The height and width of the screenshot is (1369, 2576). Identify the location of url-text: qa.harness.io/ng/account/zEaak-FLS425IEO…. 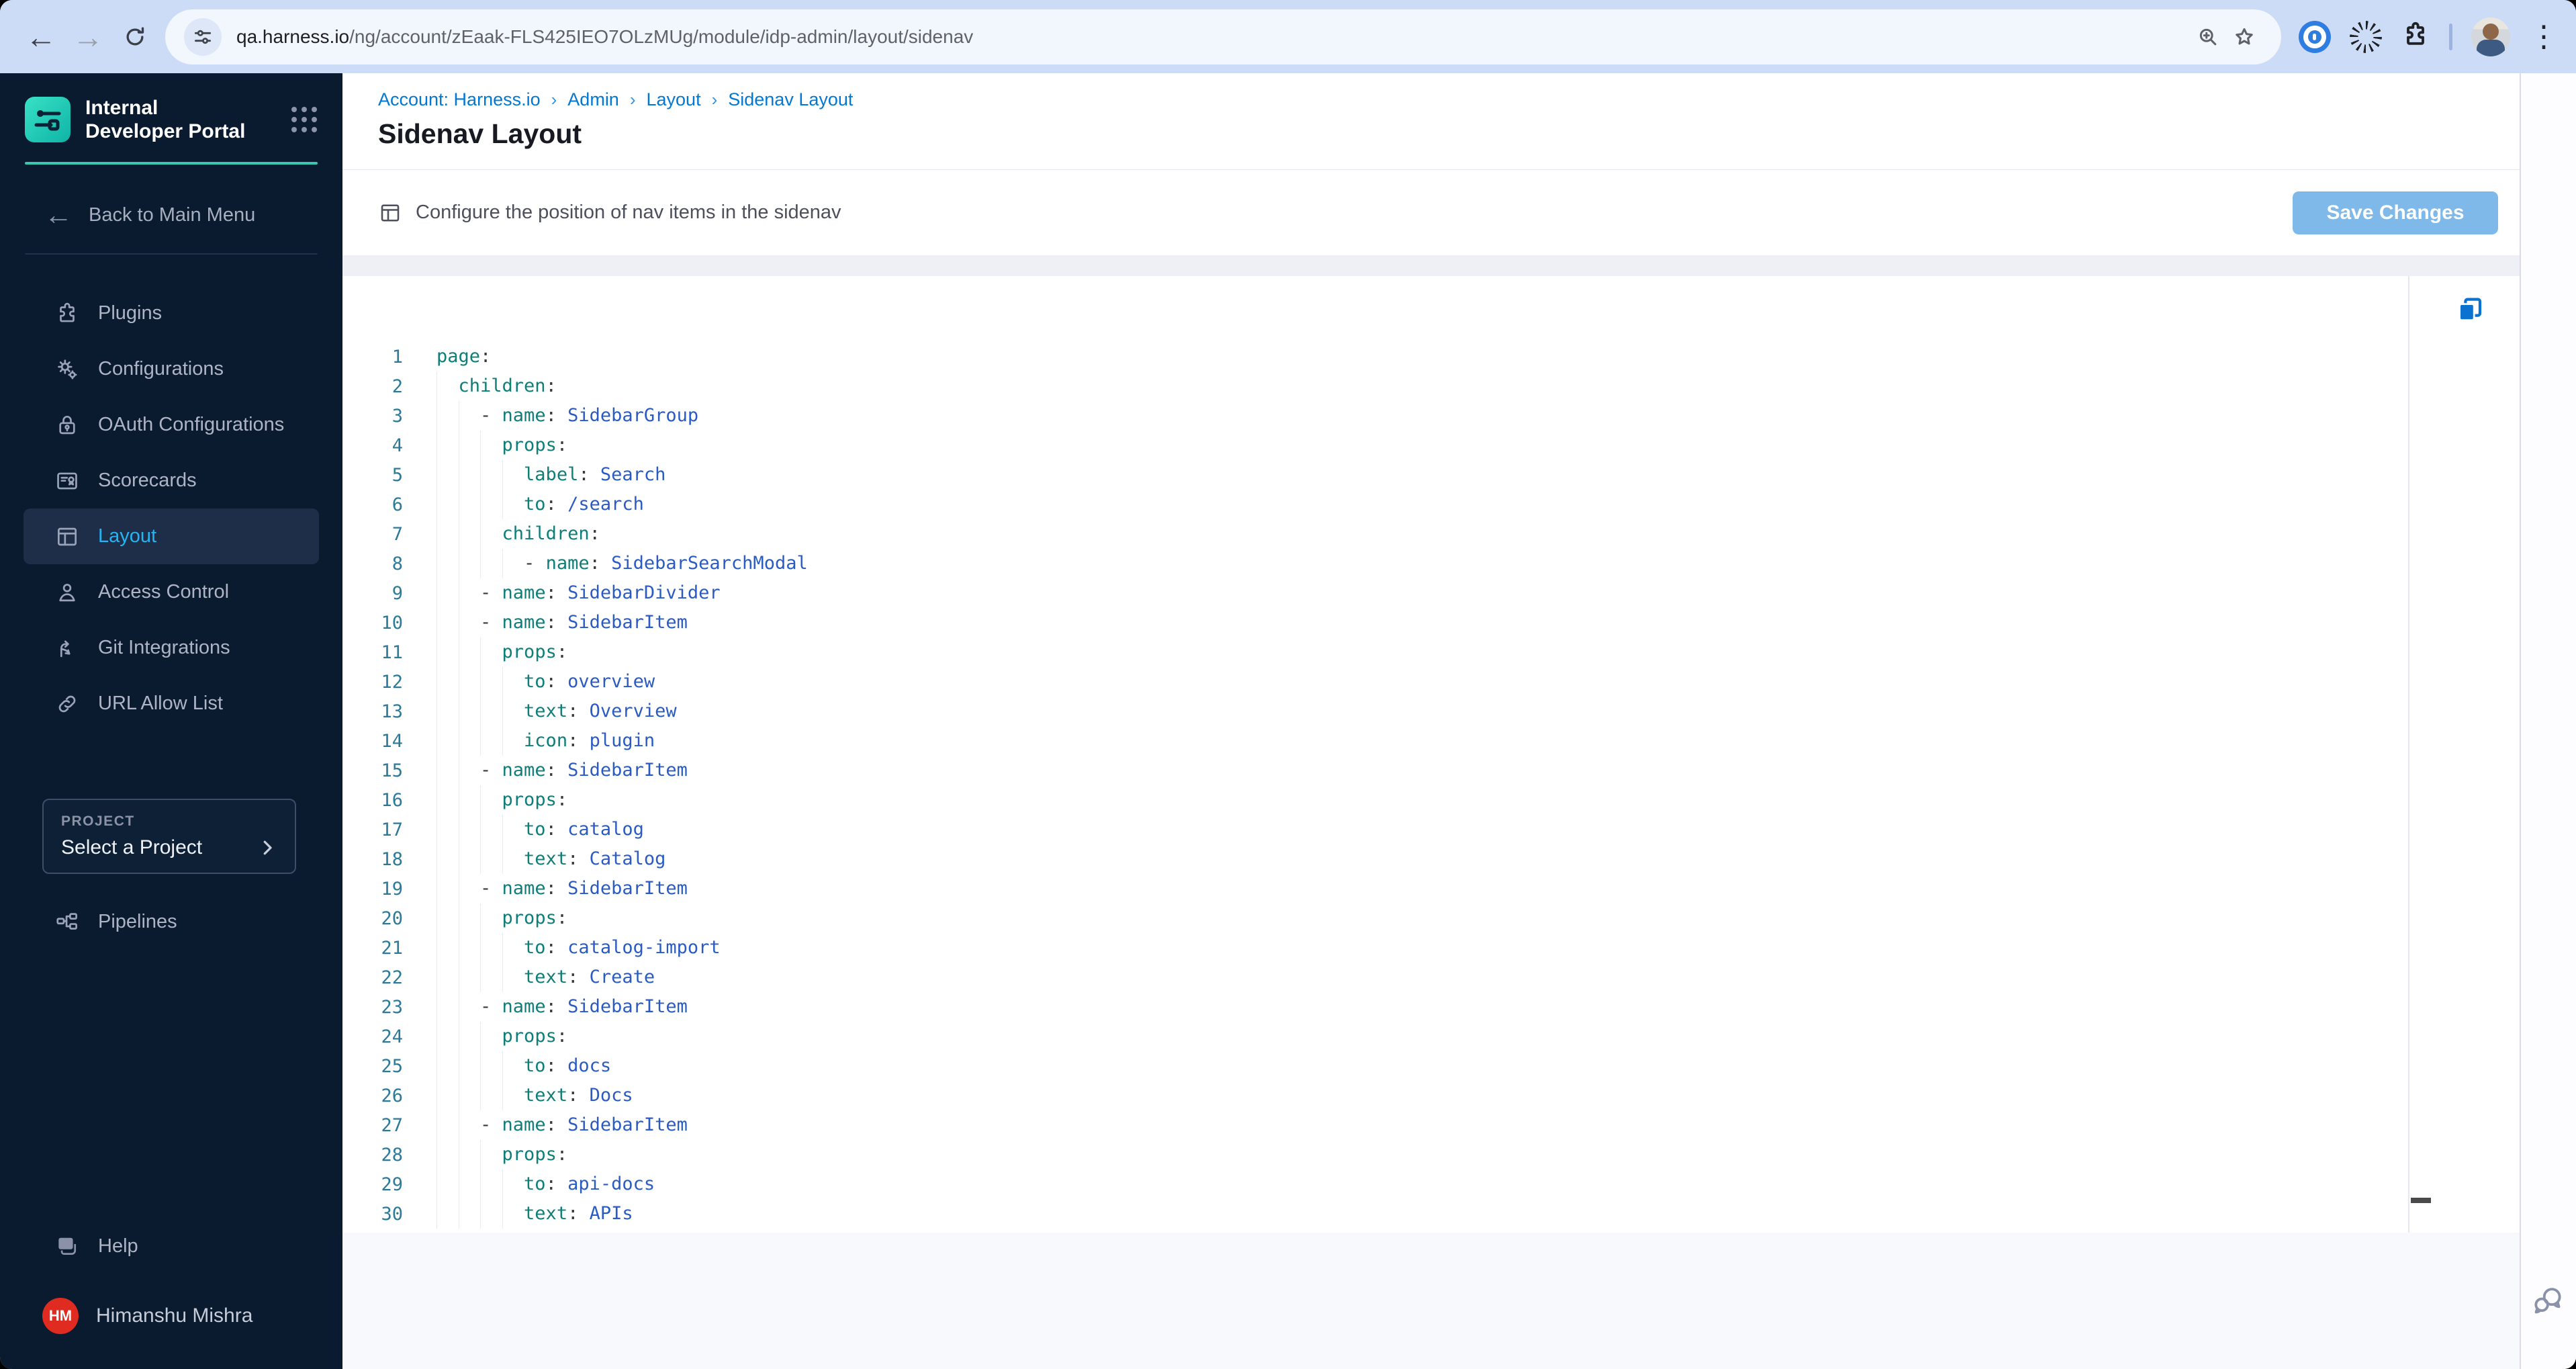
(1213, 37).